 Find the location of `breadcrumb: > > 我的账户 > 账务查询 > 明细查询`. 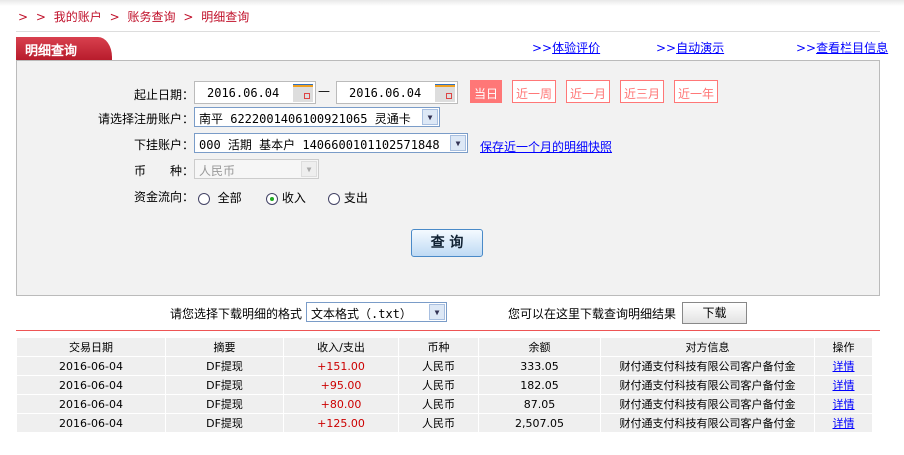

breadcrumb: > > 我的账户 > 账务查询 > 明细查询 is located at coordinates (135, 16).